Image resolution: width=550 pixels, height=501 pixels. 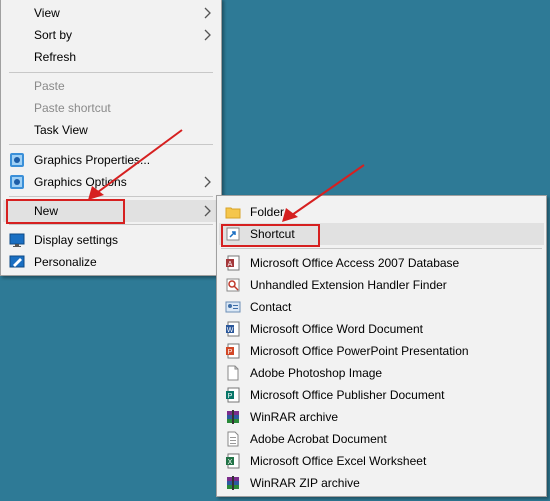 What do you see at coordinates (230, 264) in the screenshot?
I see `svg-text: A` at bounding box center [230, 264].